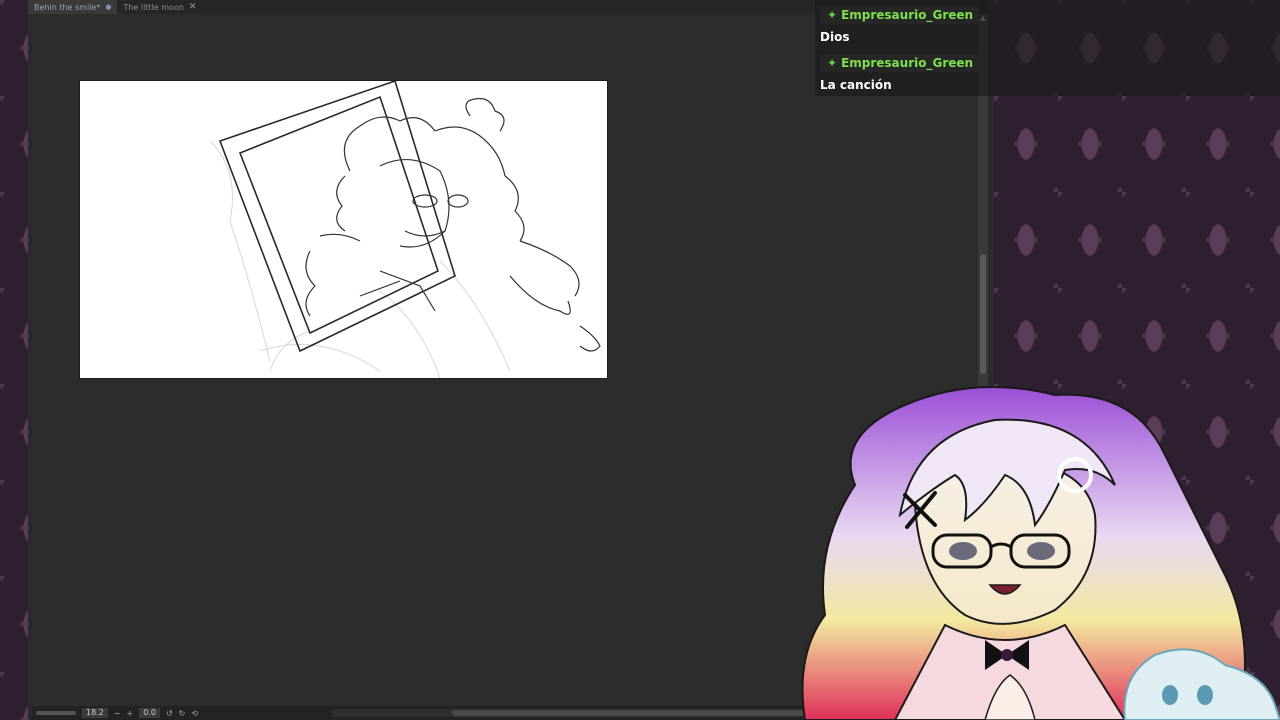 Image resolution: width=1280 pixels, height=720 pixels. What do you see at coordinates (193, 7) in the screenshot?
I see `close-icon: ✕` at bounding box center [193, 7].